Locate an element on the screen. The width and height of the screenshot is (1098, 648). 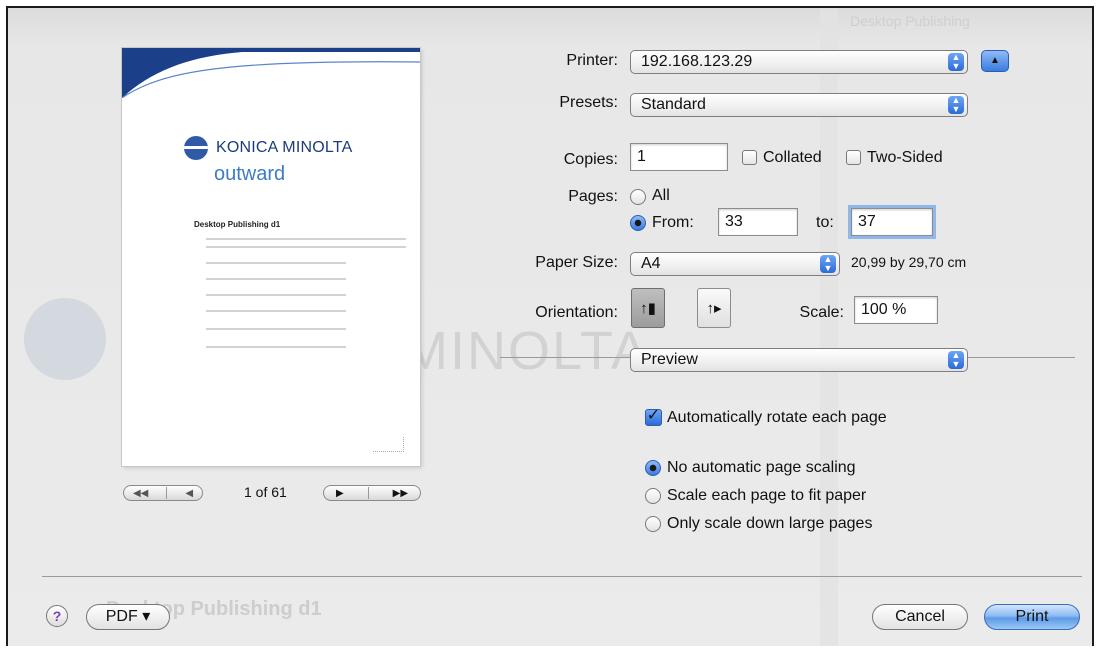
preview-doc-title: Desktop Publishing d1 is located at coordinates (237, 224).